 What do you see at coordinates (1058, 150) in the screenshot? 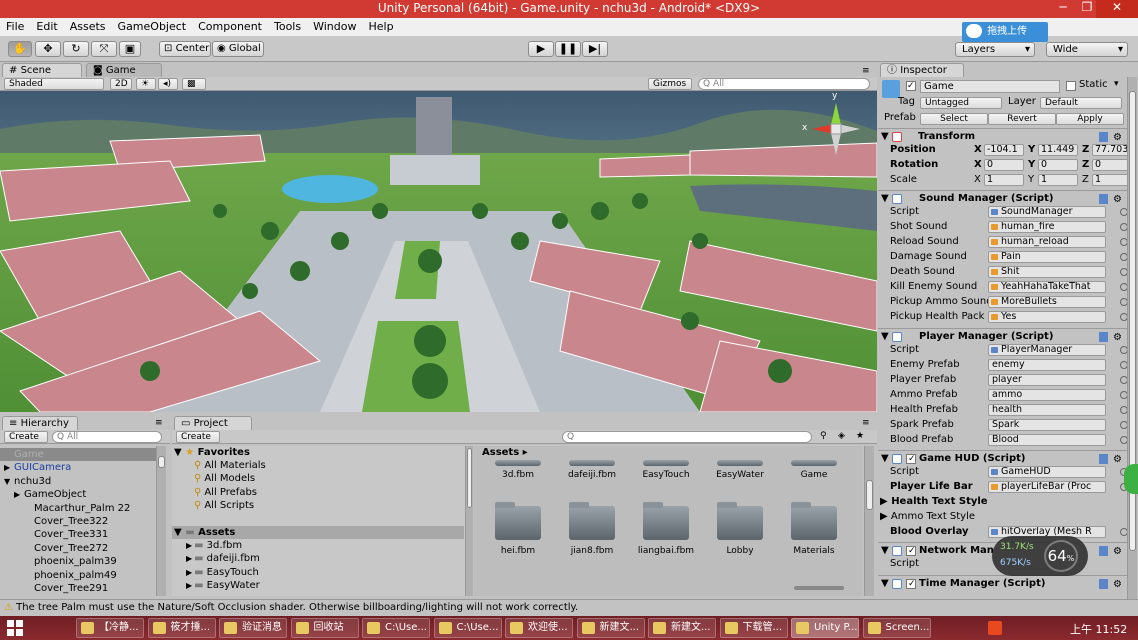
I see `position-y-field: 11.449` at bounding box center [1058, 150].